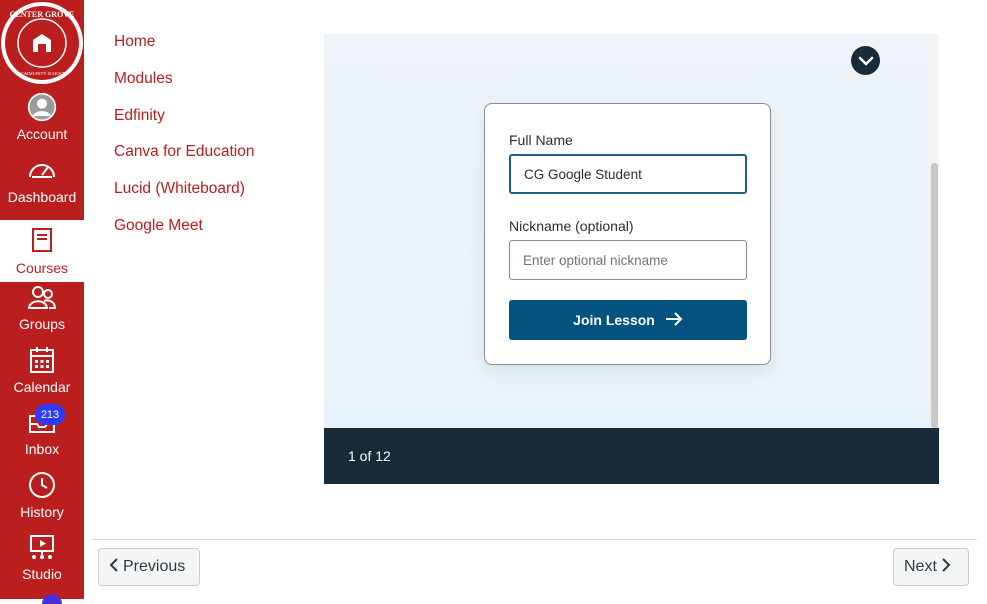  What do you see at coordinates (42, 547) in the screenshot?
I see `studio-icon` at bounding box center [42, 547].